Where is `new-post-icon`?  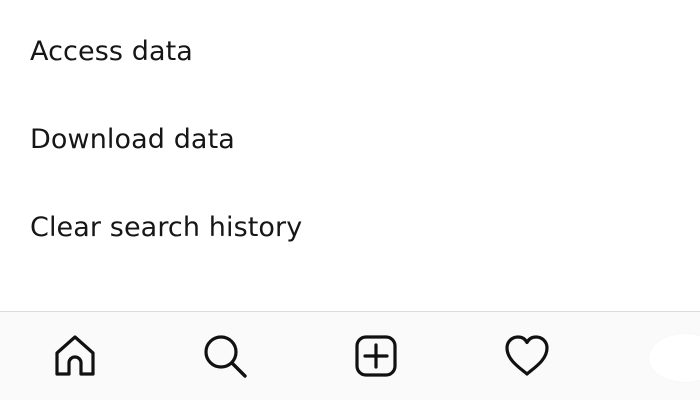 new-post-icon is located at coordinates (376, 356).